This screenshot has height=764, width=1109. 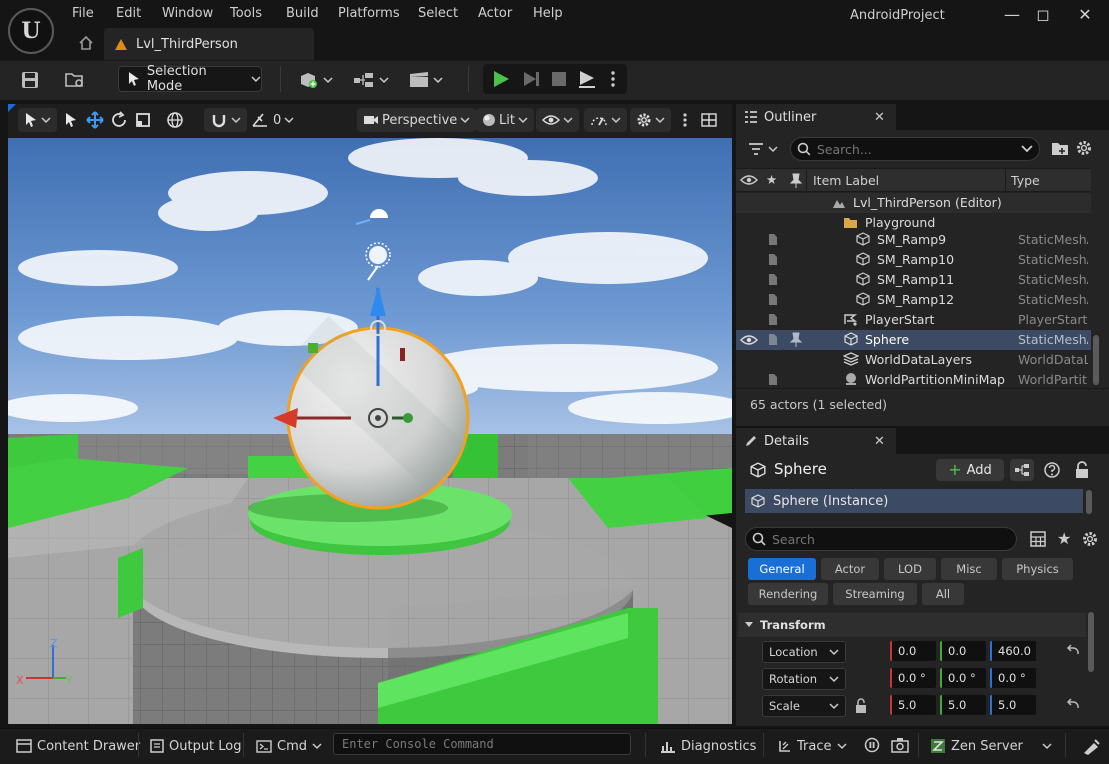 What do you see at coordinates (914, 501) in the screenshot?
I see `component-instance-row: Sphere (Instance)` at bounding box center [914, 501].